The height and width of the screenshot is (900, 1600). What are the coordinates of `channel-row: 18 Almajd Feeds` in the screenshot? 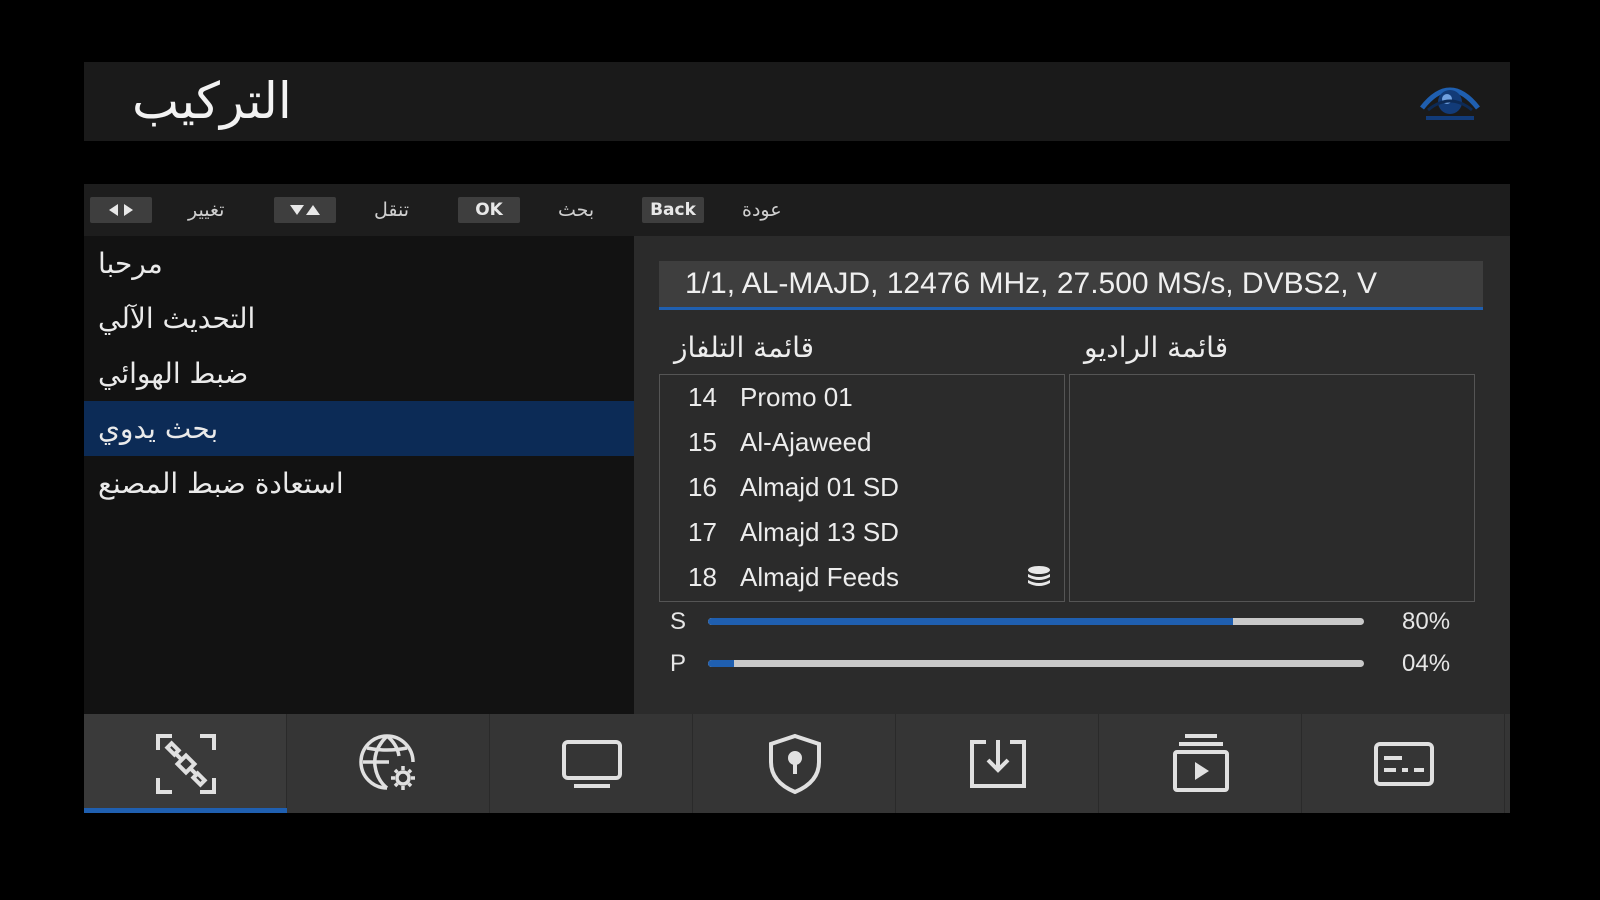 It's located at (862, 577).